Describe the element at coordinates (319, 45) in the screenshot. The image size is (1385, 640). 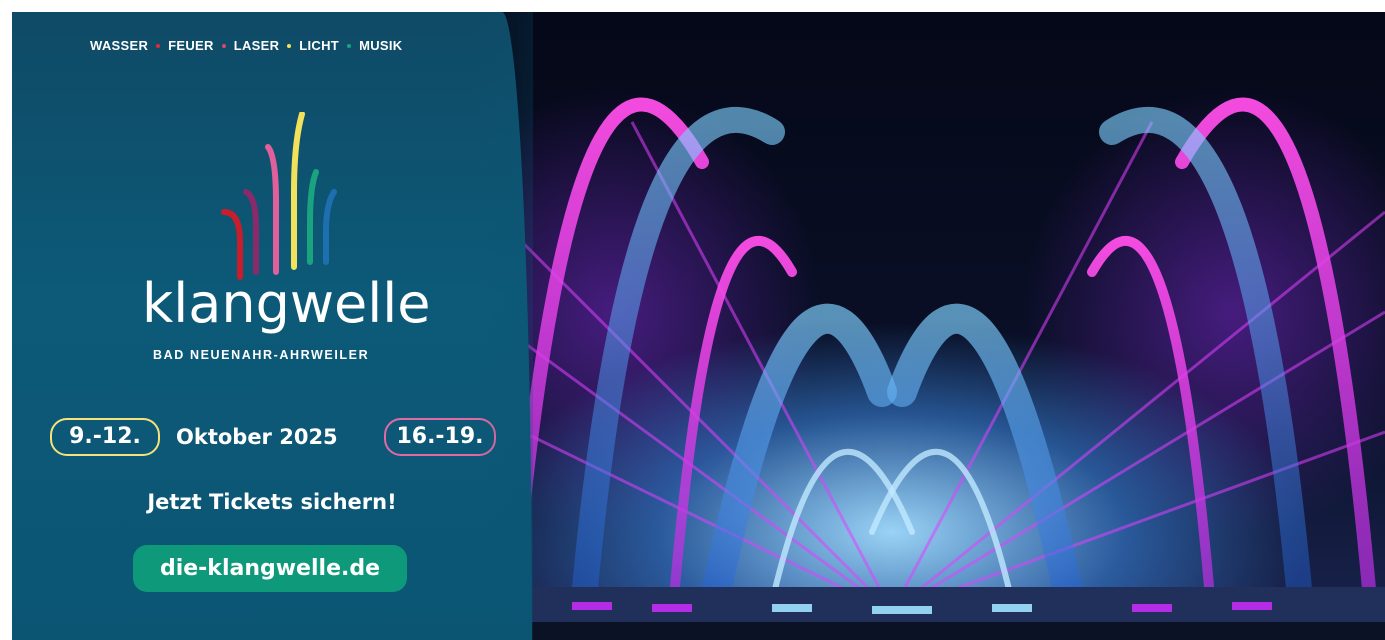
I see `tagline-item: LICHT` at that location.